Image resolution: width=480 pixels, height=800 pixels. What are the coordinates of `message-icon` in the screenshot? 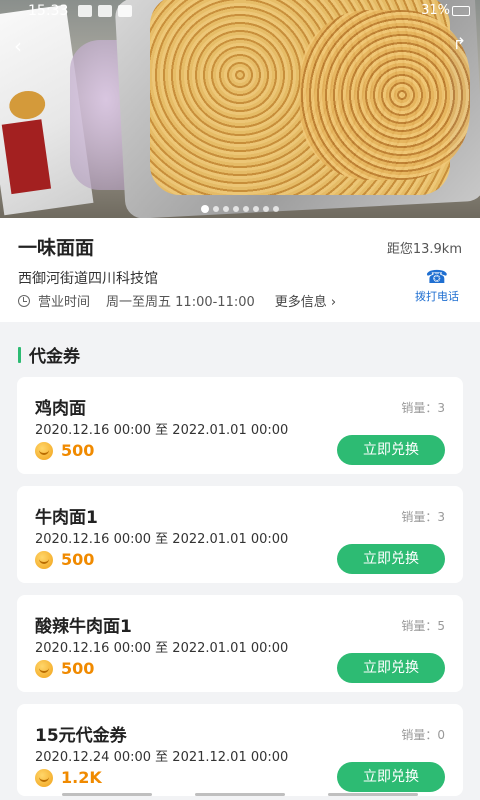 It's located at (85, 11).